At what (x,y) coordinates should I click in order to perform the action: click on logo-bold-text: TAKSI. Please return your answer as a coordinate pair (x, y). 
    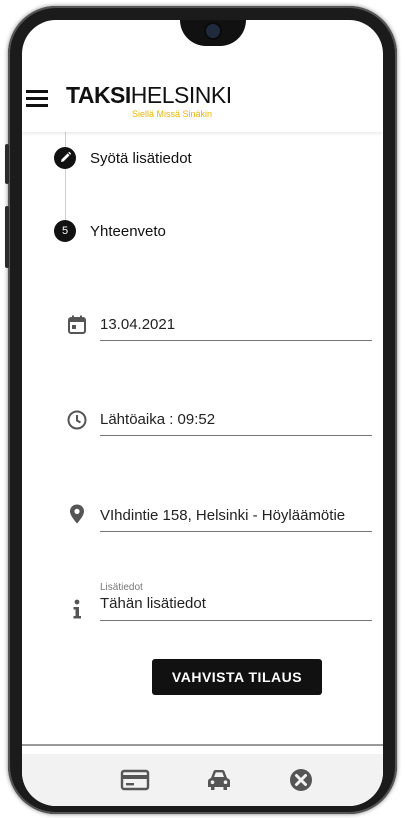
    Looking at the image, I should click on (98, 95).